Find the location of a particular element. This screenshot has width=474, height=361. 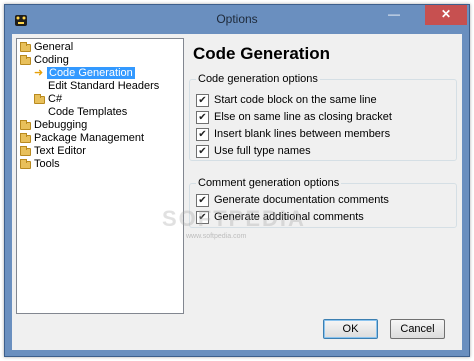

minimize-button: — is located at coordinates (394, 15).